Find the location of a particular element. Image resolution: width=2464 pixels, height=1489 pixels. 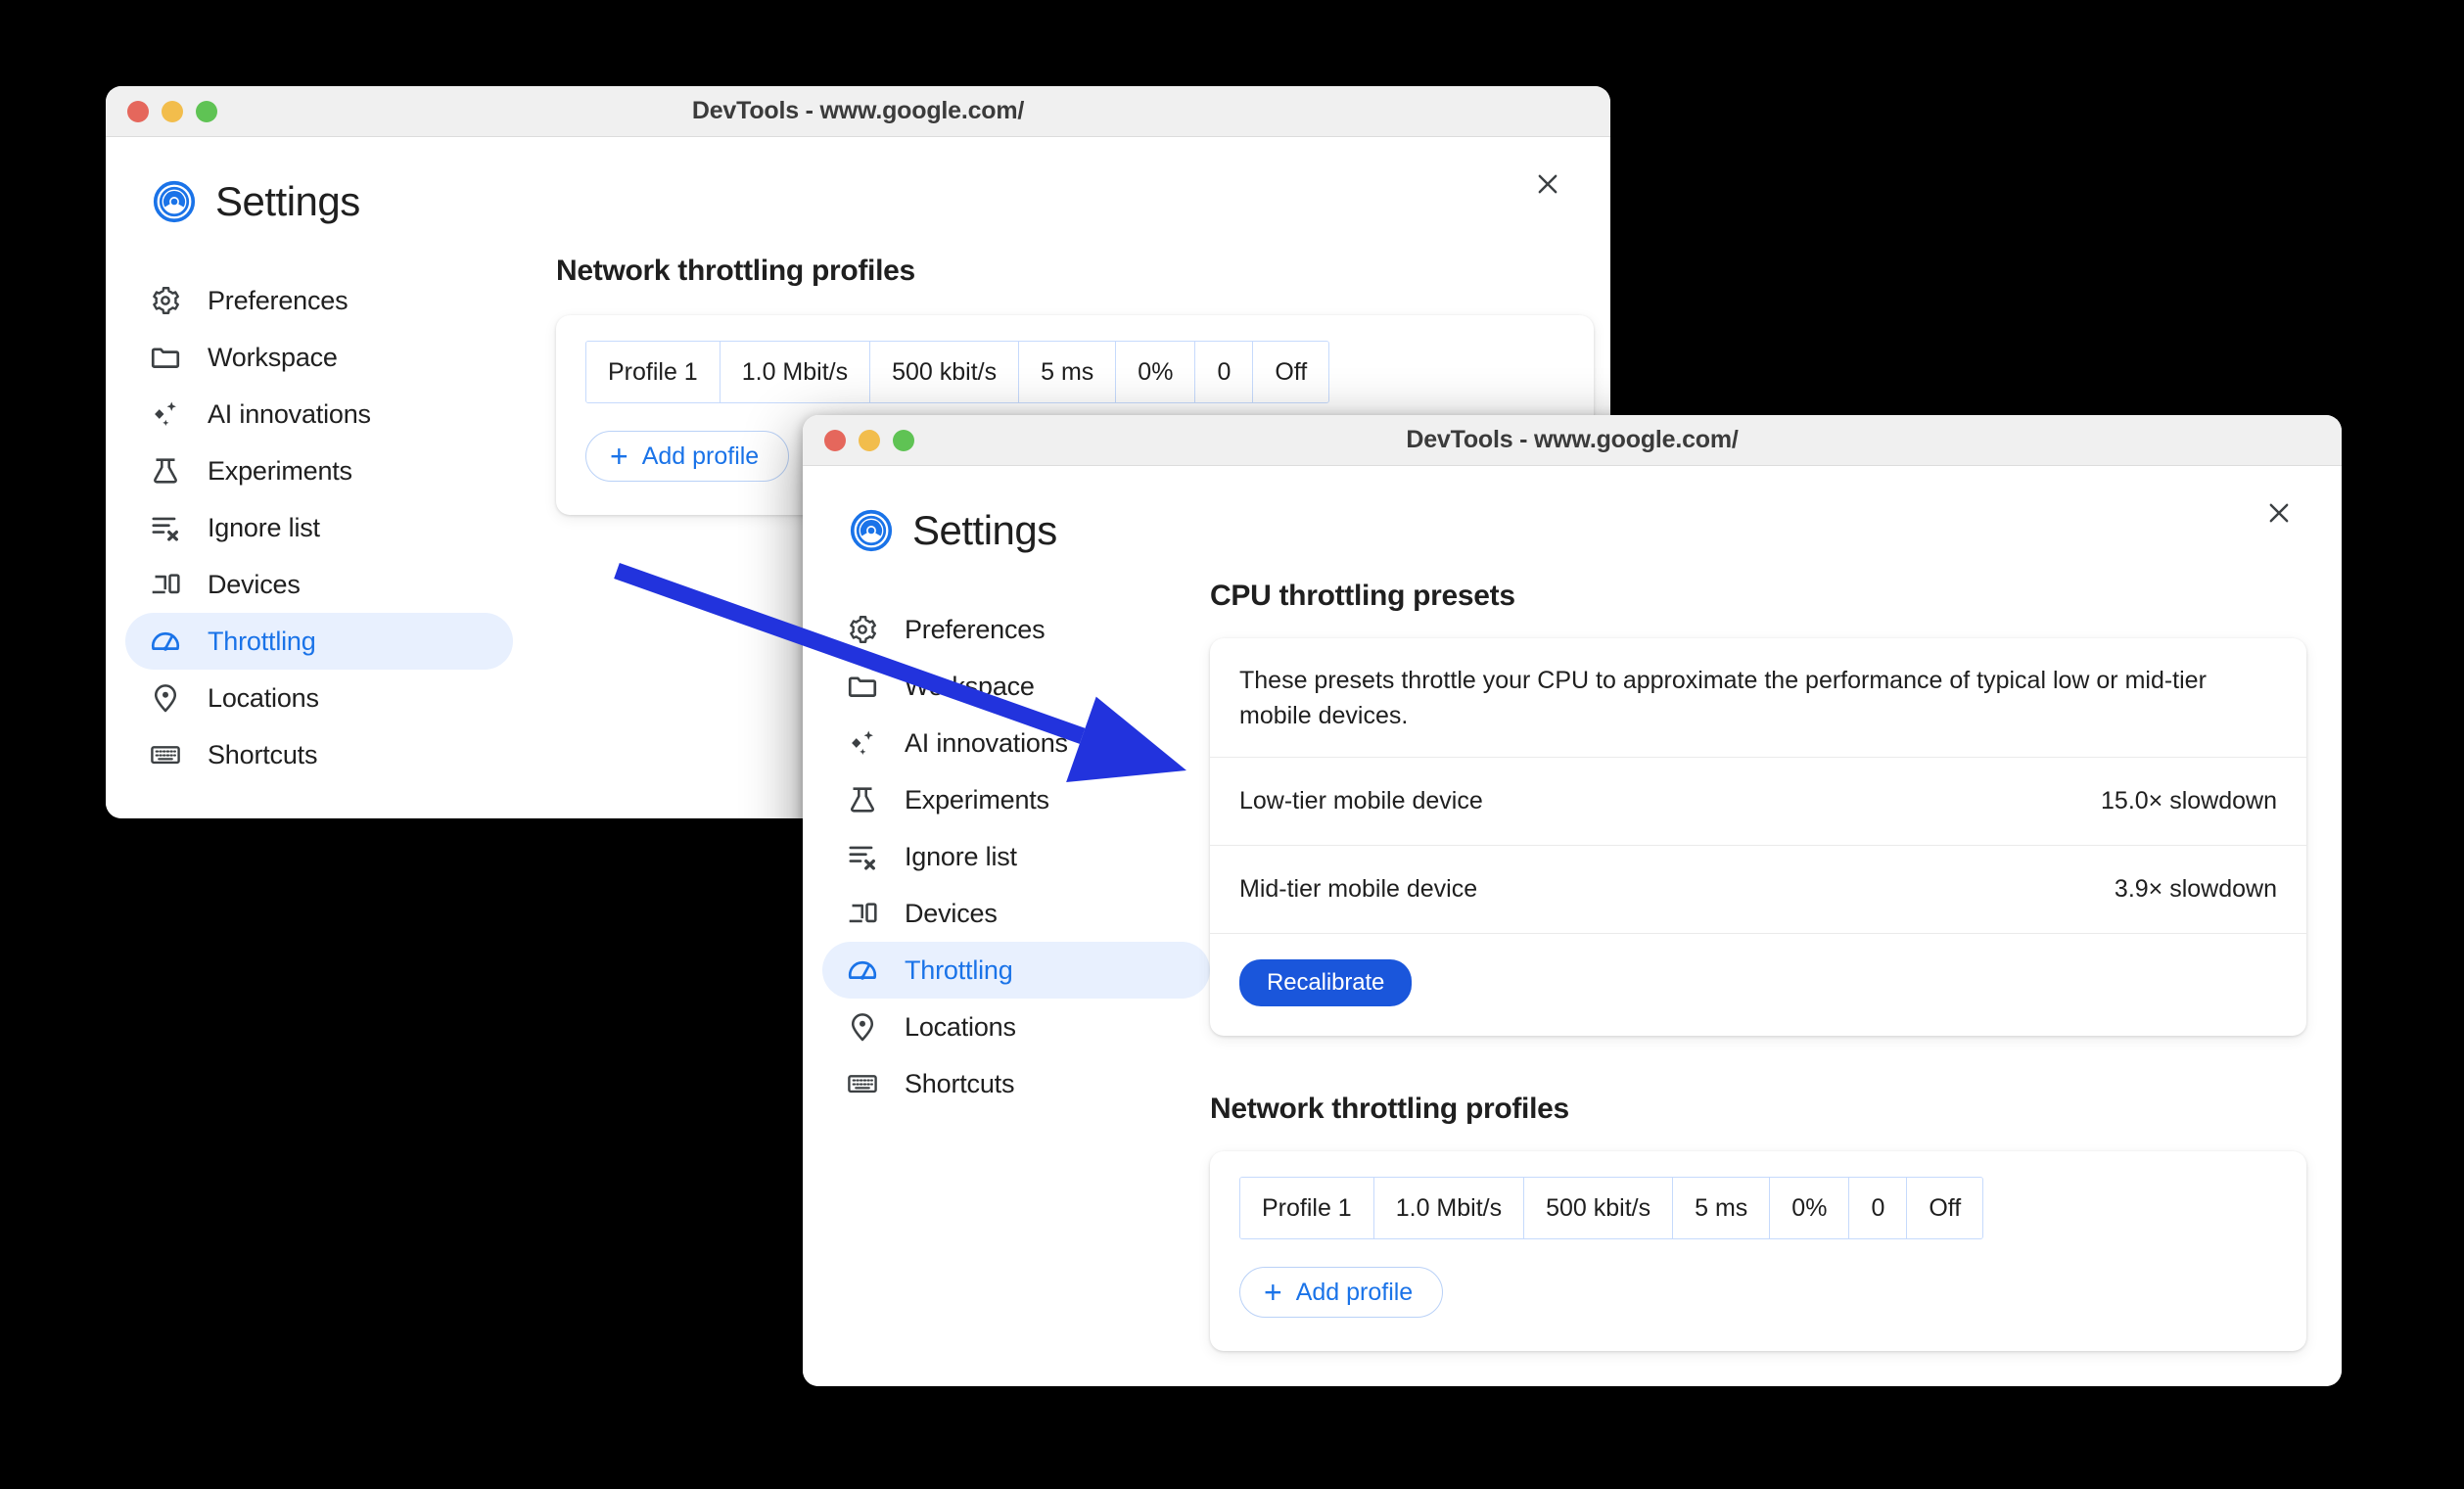

close-icon is located at coordinates (2279, 513).